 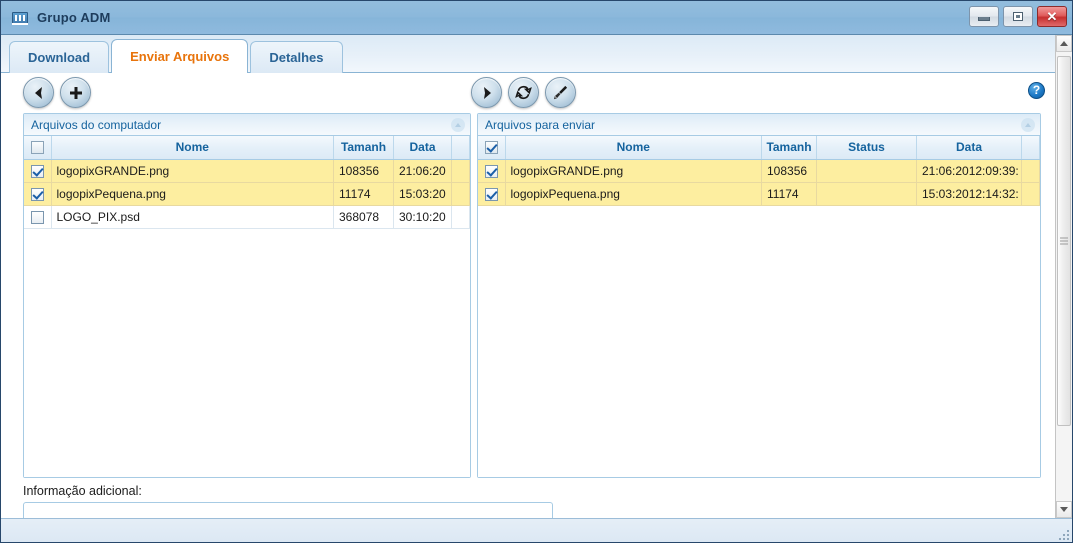 I want to click on title-bar: Grupo ADM ✕, so click(x=536, y=18).